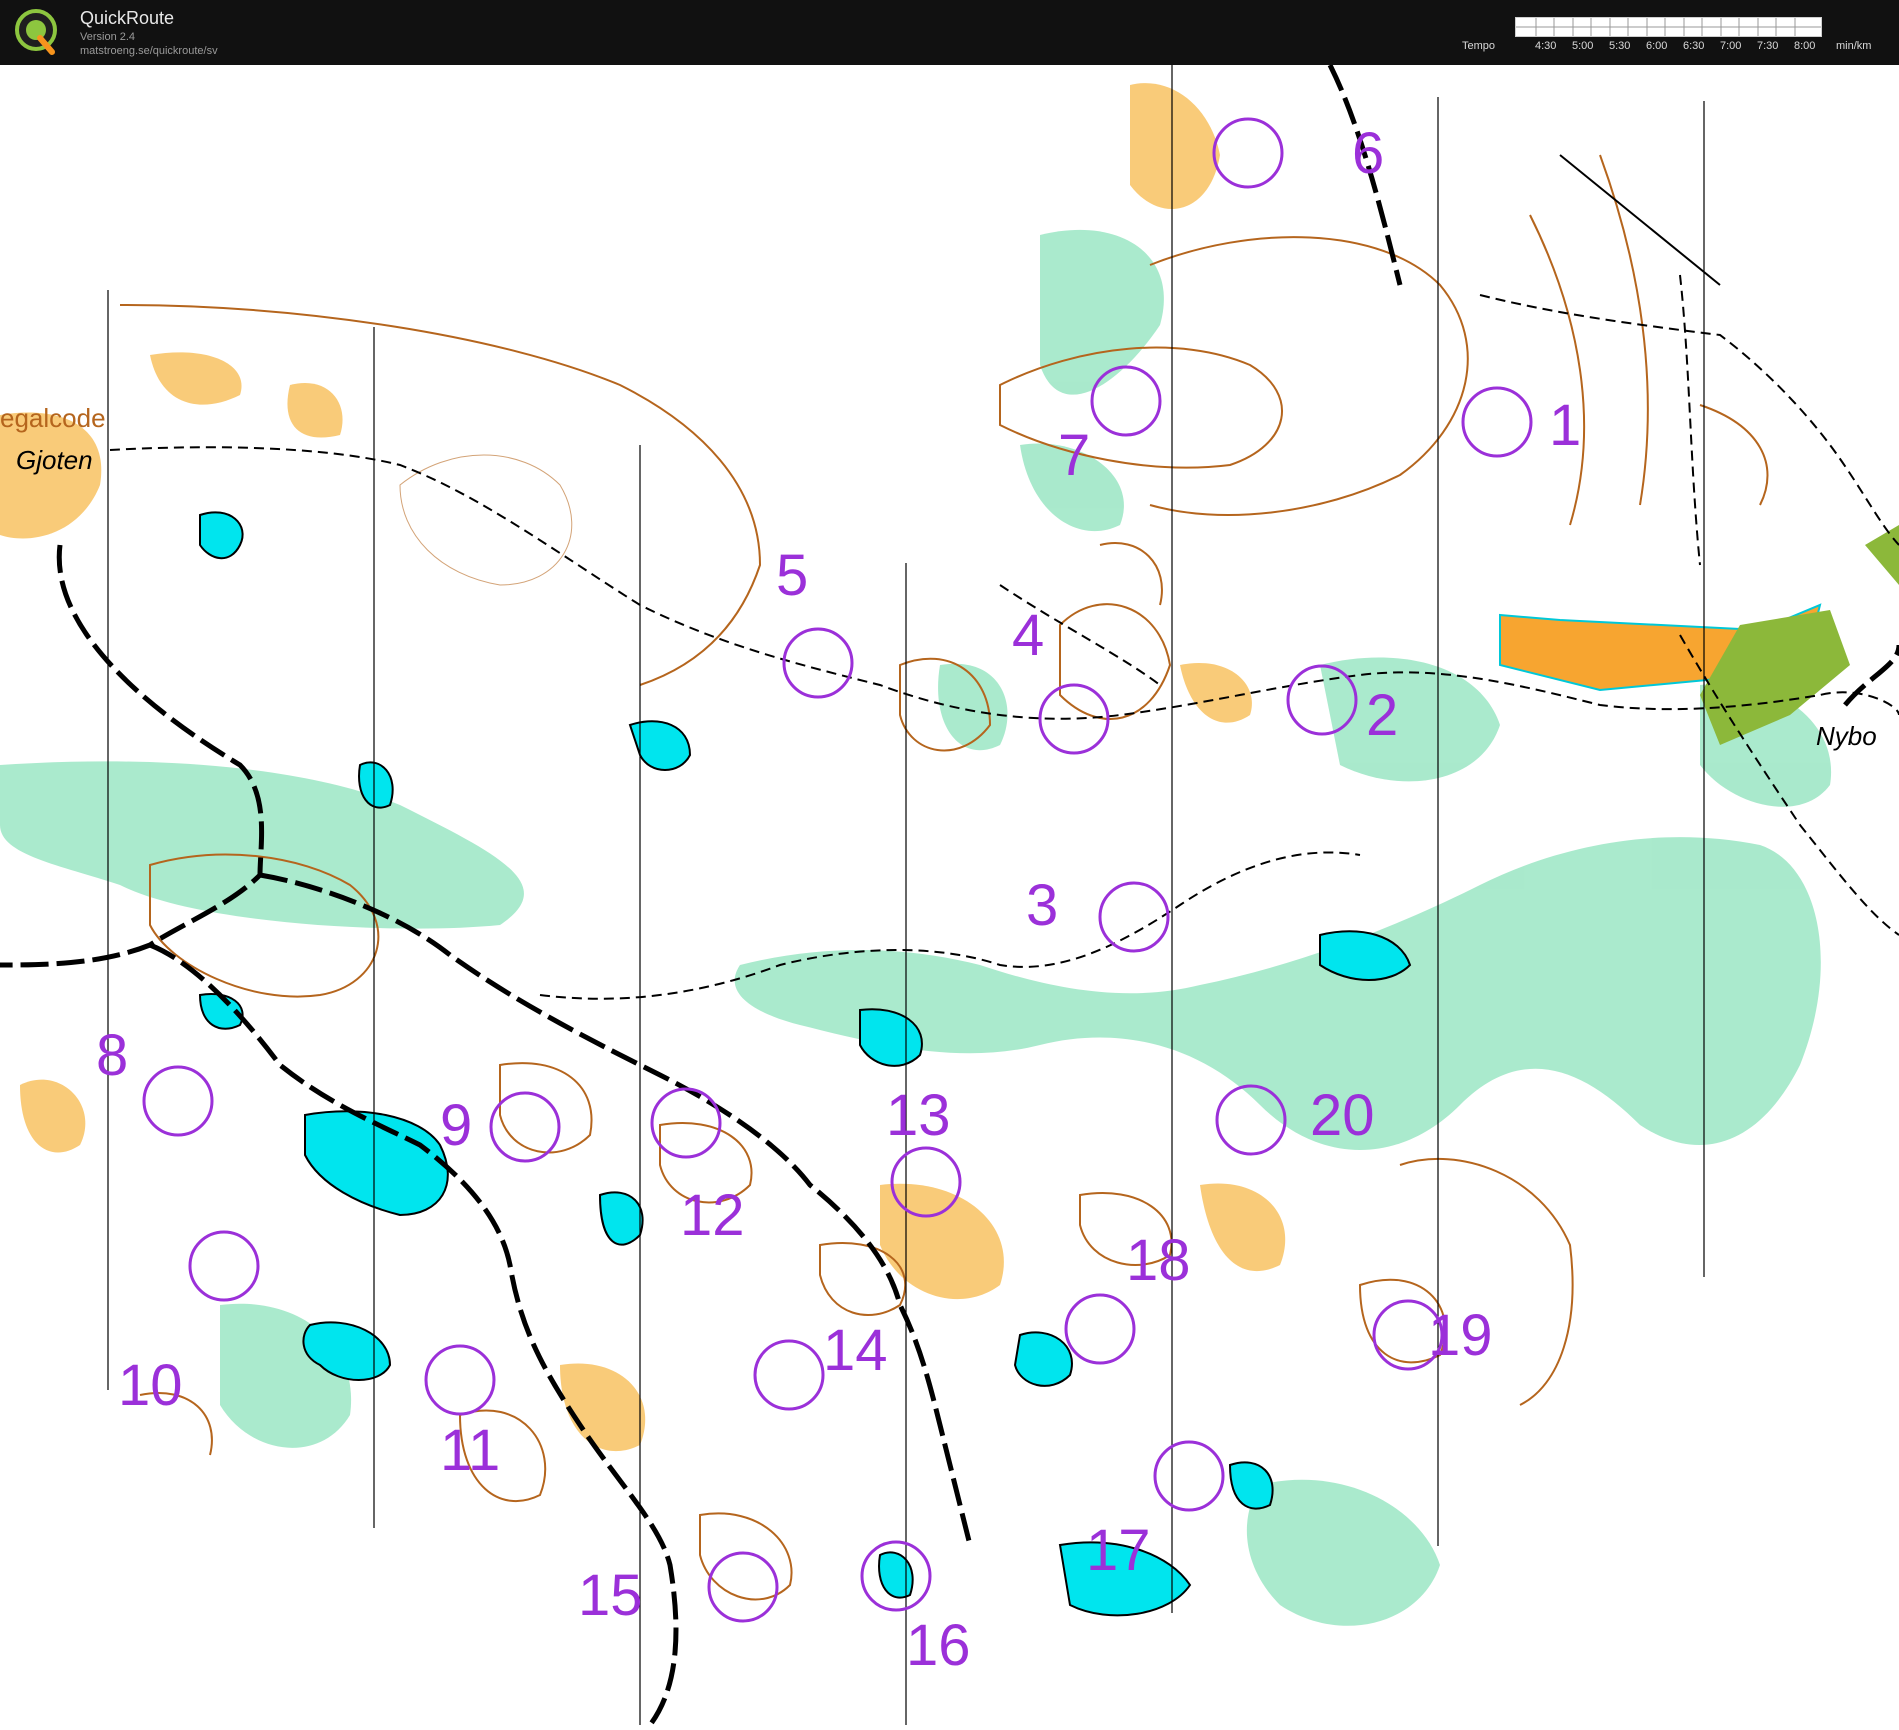 The width and height of the screenshot is (1899, 1730). Describe the element at coordinates (1074, 455) in the screenshot. I see `control-number: 7` at that location.